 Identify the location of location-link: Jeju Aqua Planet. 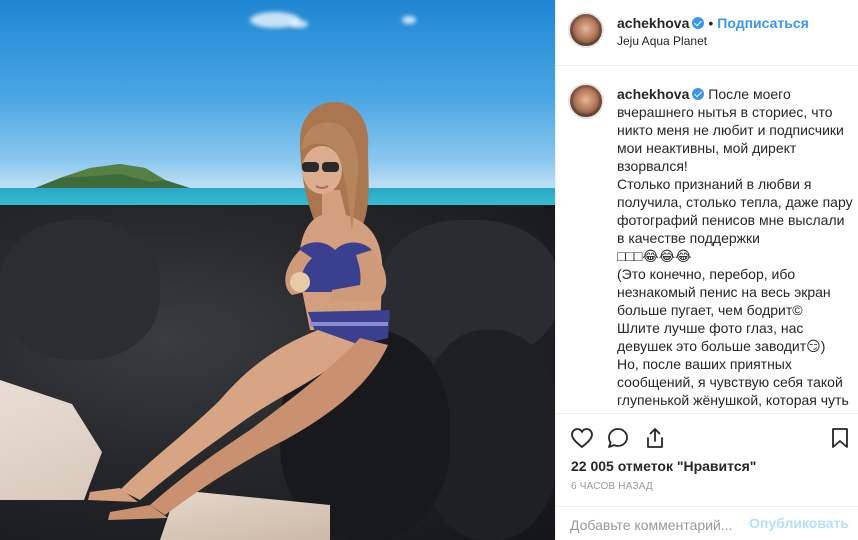
(662, 41).